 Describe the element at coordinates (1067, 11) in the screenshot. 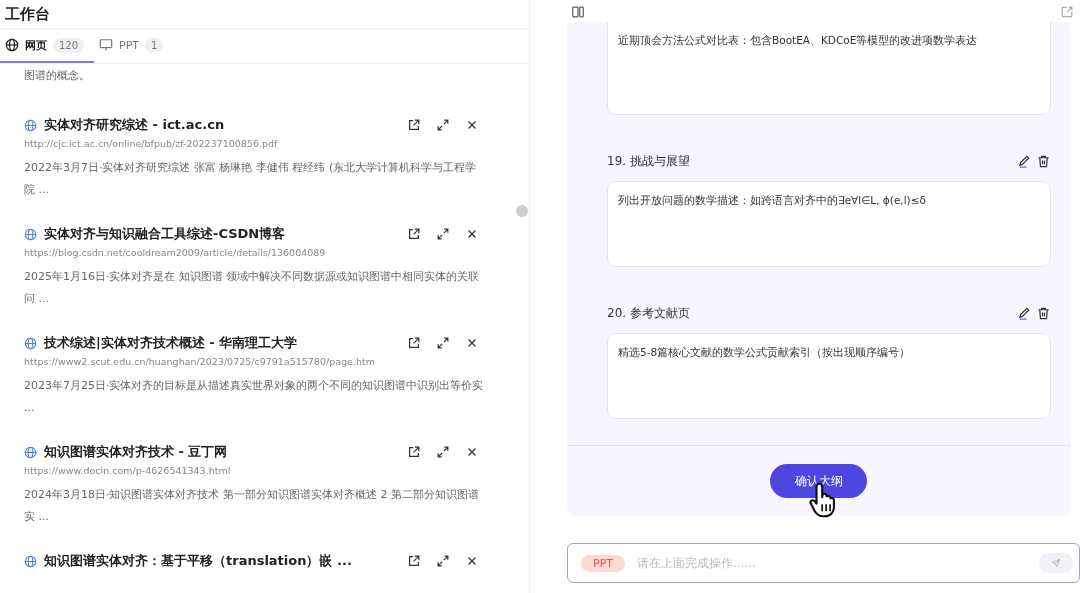

I see `share-icon` at that location.